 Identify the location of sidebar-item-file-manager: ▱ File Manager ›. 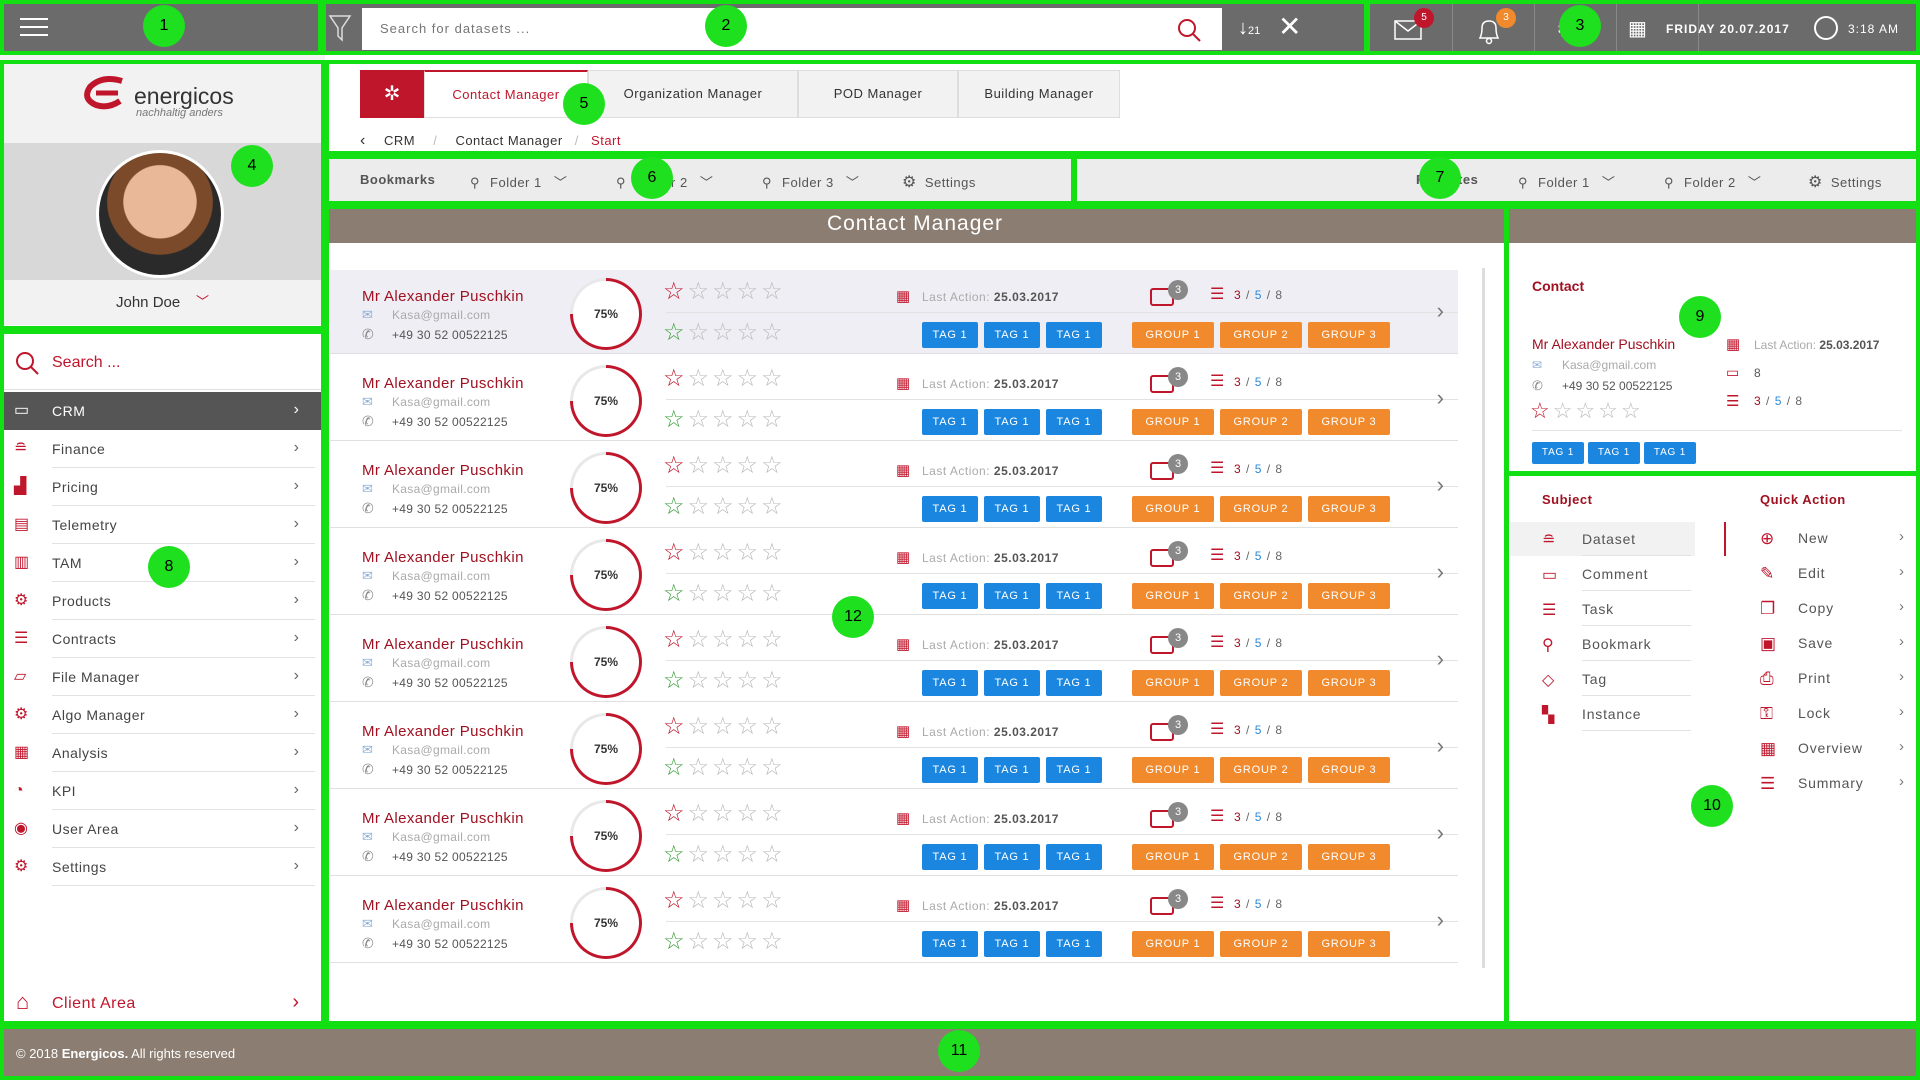
(162, 677).